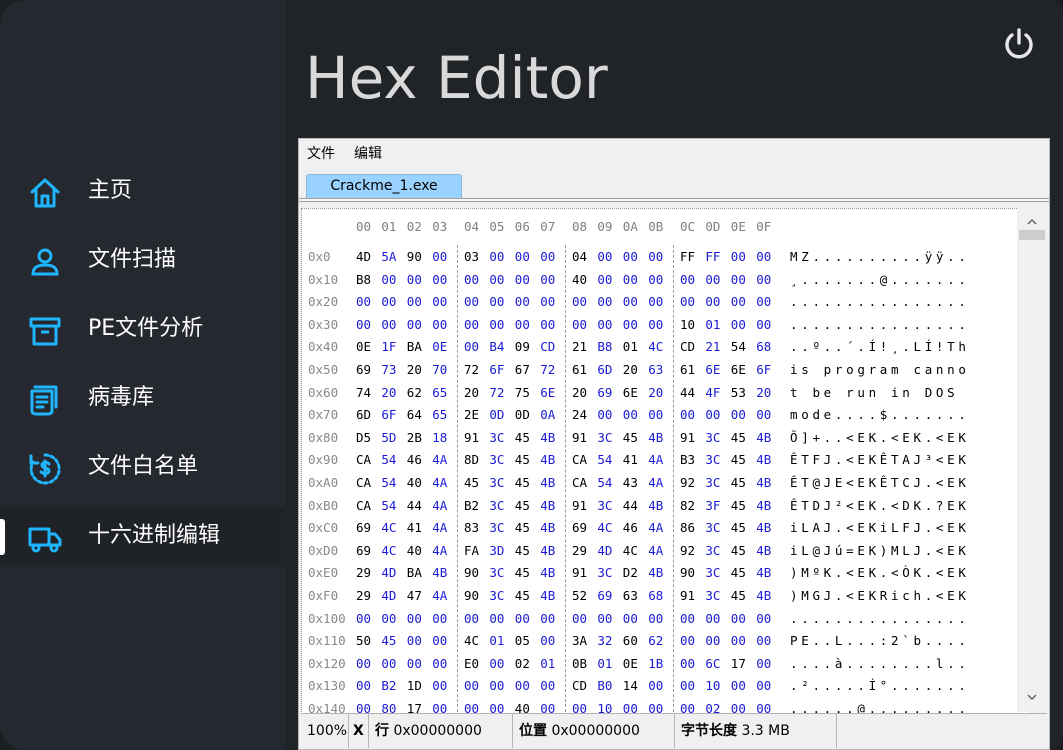 This screenshot has width=1063, height=750. I want to click on hex-byte: 09, so click(522, 346).